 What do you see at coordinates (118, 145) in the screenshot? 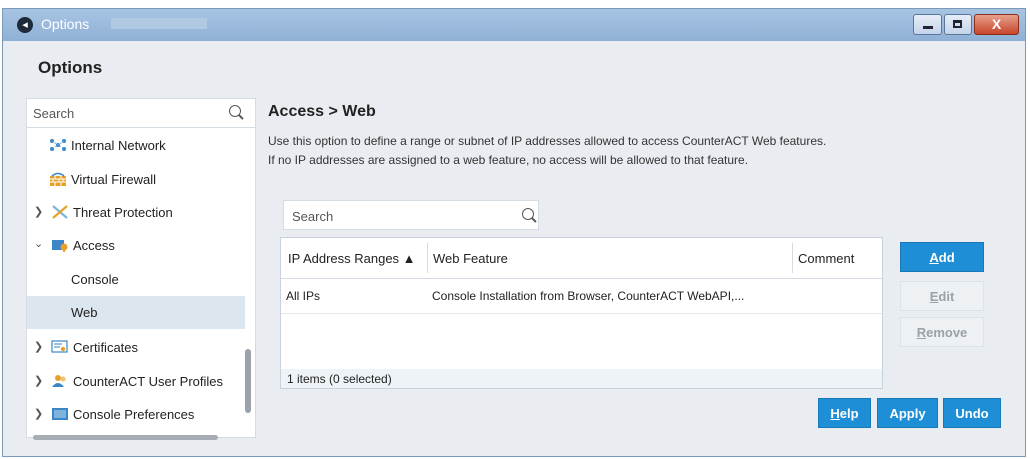
I see `sidebar-item-label: Internal Network` at bounding box center [118, 145].